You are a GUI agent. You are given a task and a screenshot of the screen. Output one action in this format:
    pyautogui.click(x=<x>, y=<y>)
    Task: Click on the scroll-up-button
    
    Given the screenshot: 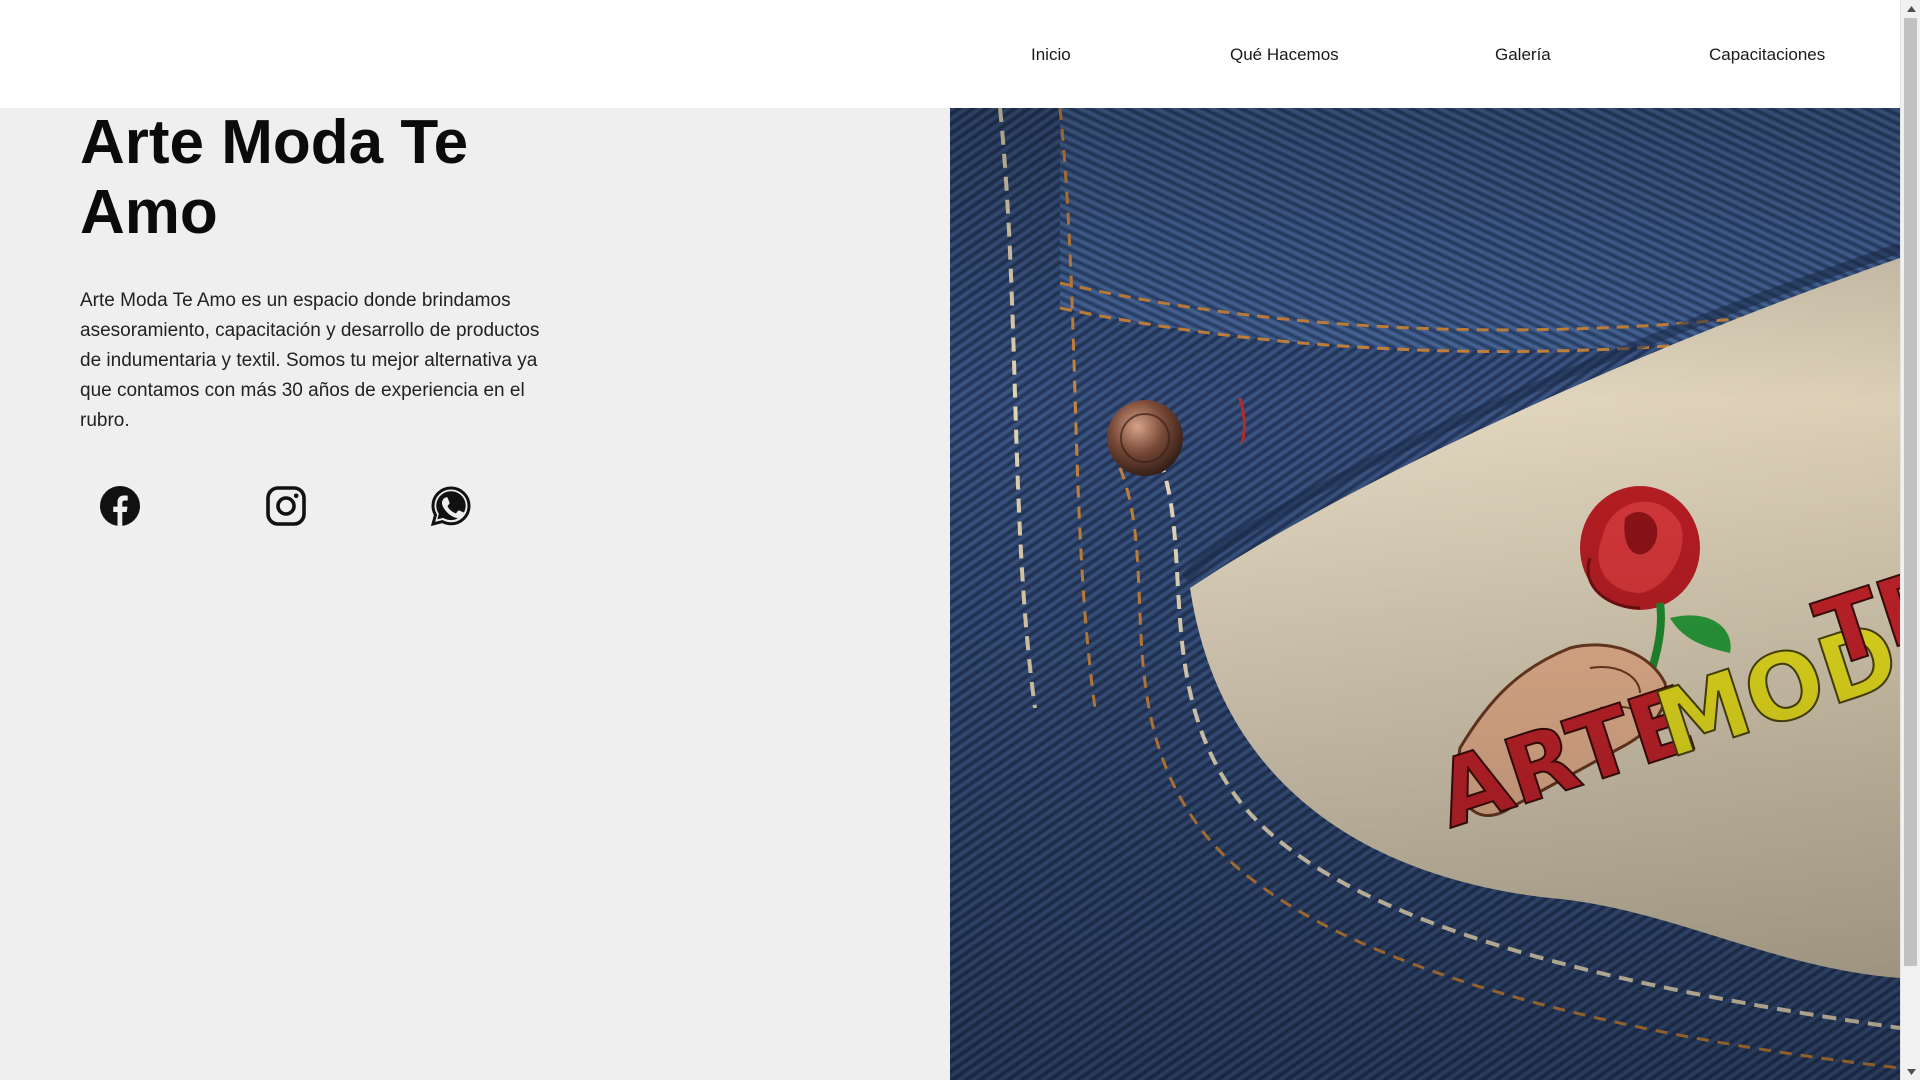 What is the action you would take?
    pyautogui.click(x=1910, y=8)
    